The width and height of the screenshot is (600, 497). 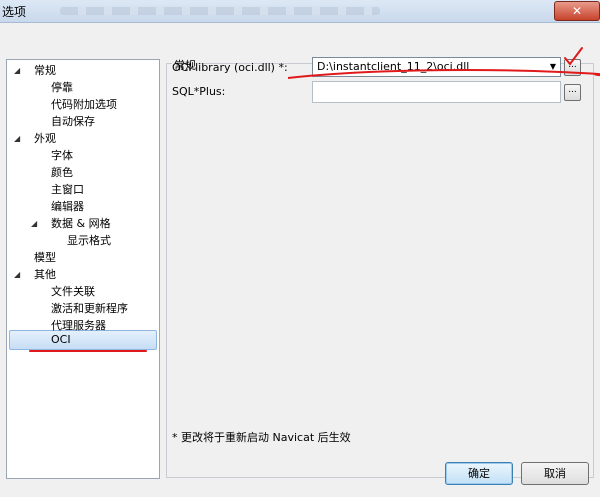 I want to click on annotation-underline-oci-path, so click(x=443, y=74).